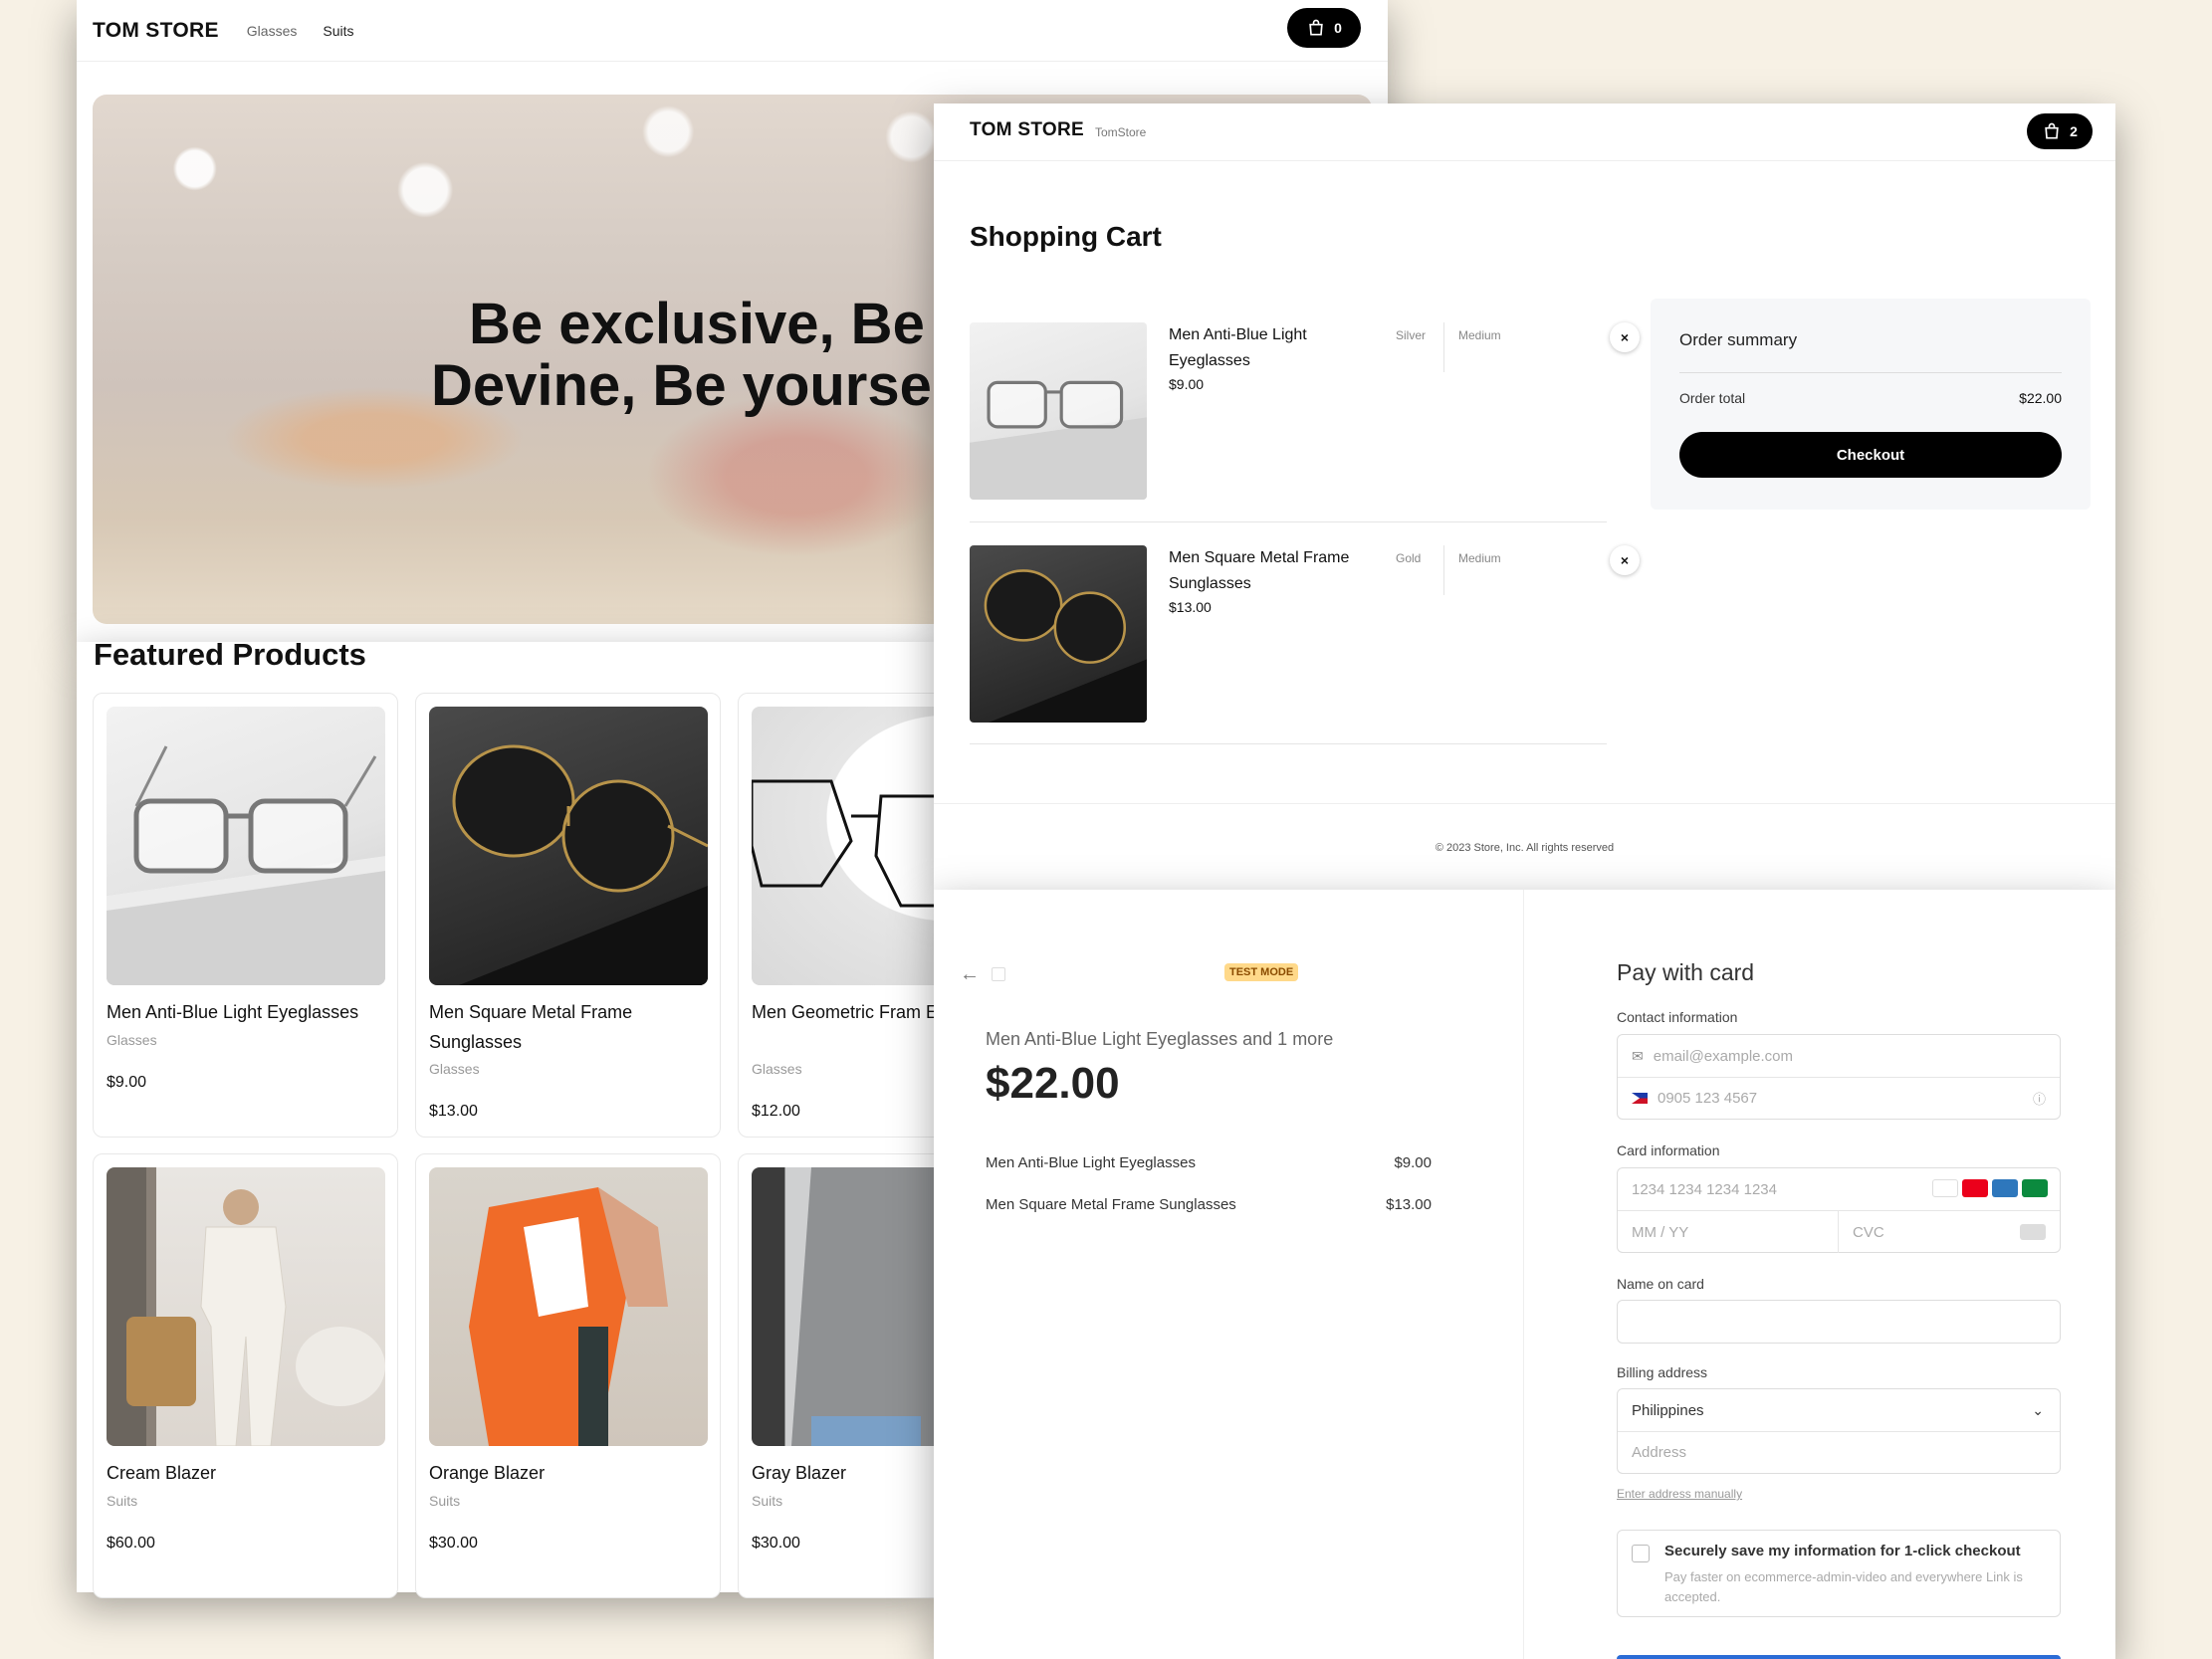 The image size is (2212, 1659). I want to click on cvc-field: CVC, so click(1949, 1232).